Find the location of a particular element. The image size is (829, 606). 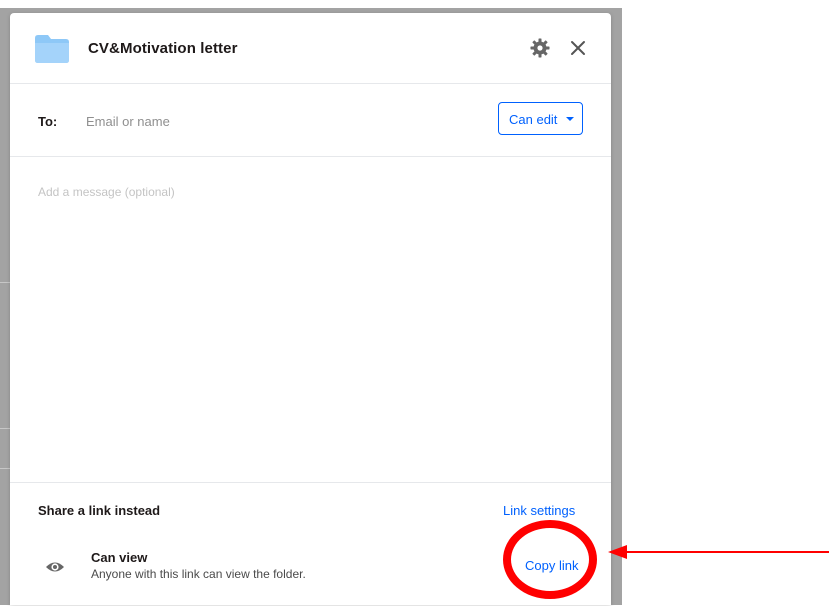

to-label: To: is located at coordinates (48, 121).